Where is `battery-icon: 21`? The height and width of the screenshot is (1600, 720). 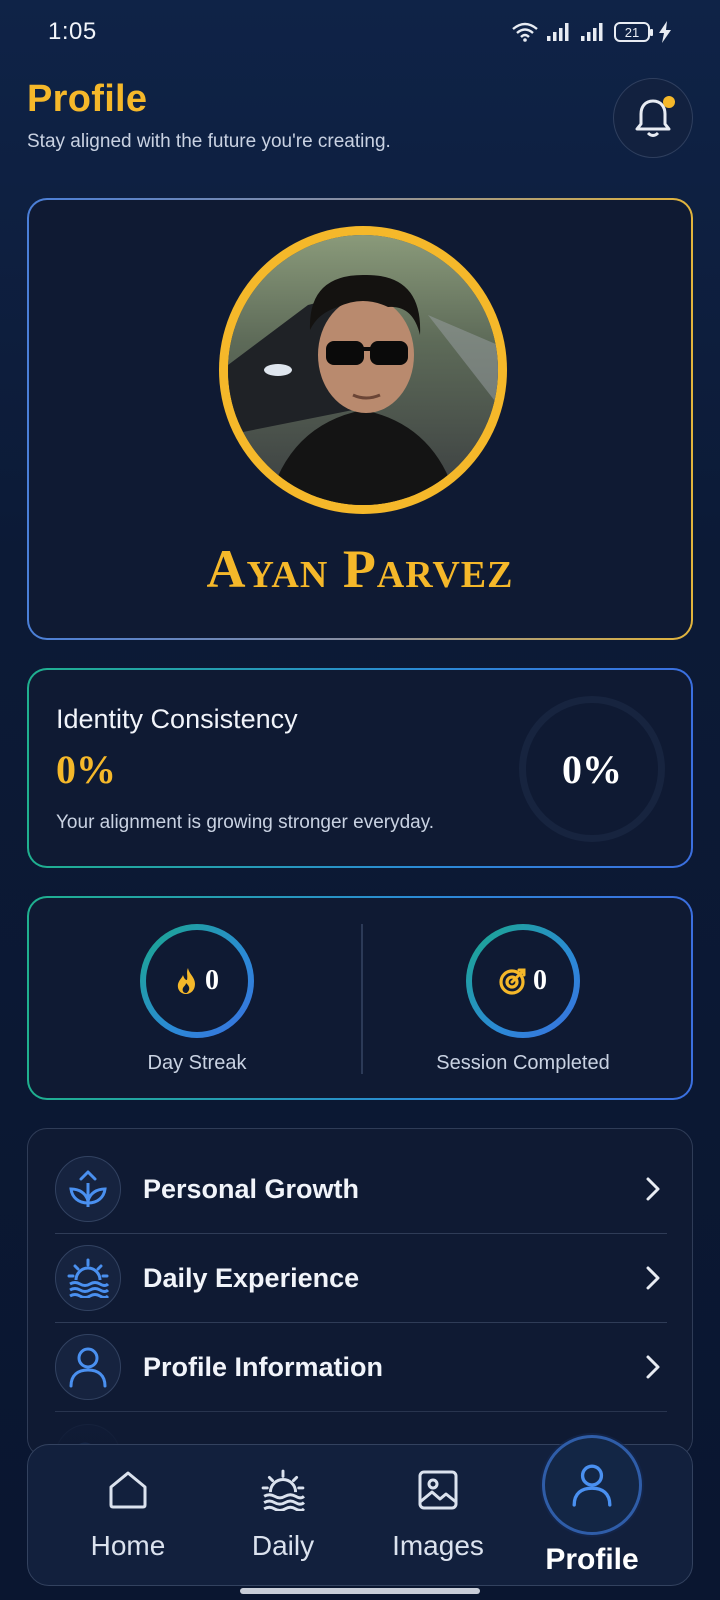
battery-icon: 21 is located at coordinates (633, 32).